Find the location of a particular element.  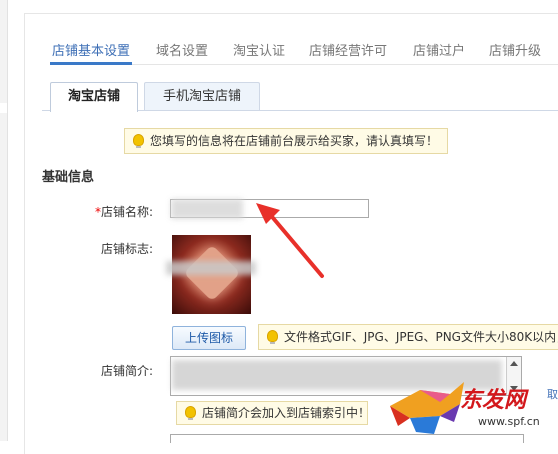

site-watermark: 东发网 www.spf.cn 取 is located at coordinates (469, 407).